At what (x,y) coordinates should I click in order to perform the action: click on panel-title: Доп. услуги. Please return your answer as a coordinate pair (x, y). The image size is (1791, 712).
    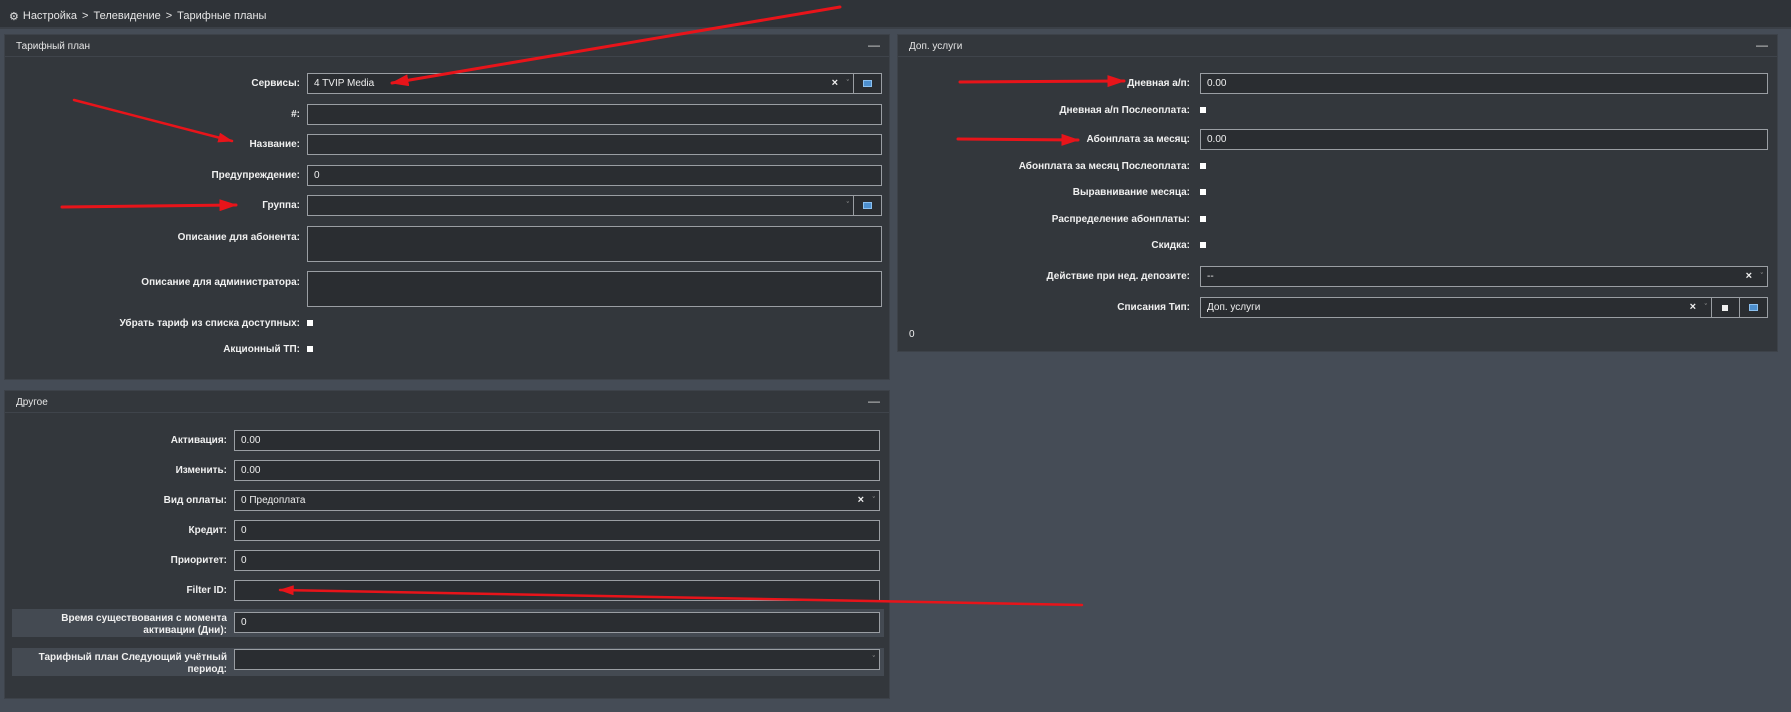
    Looking at the image, I should click on (936, 46).